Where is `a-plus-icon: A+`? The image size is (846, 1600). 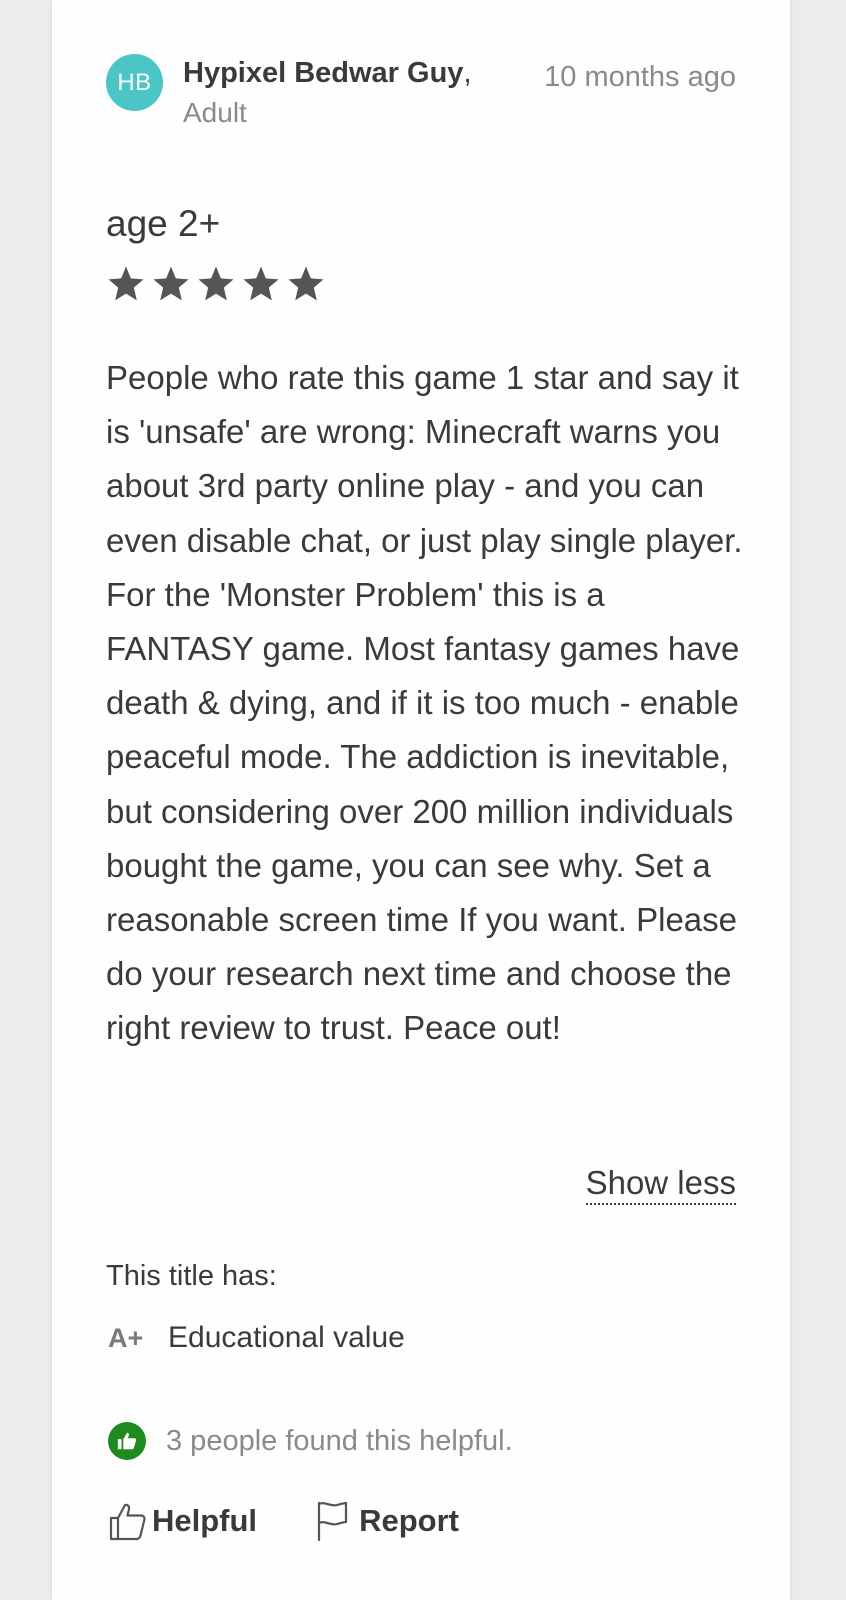
a-plus-icon: A+ is located at coordinates (126, 1337).